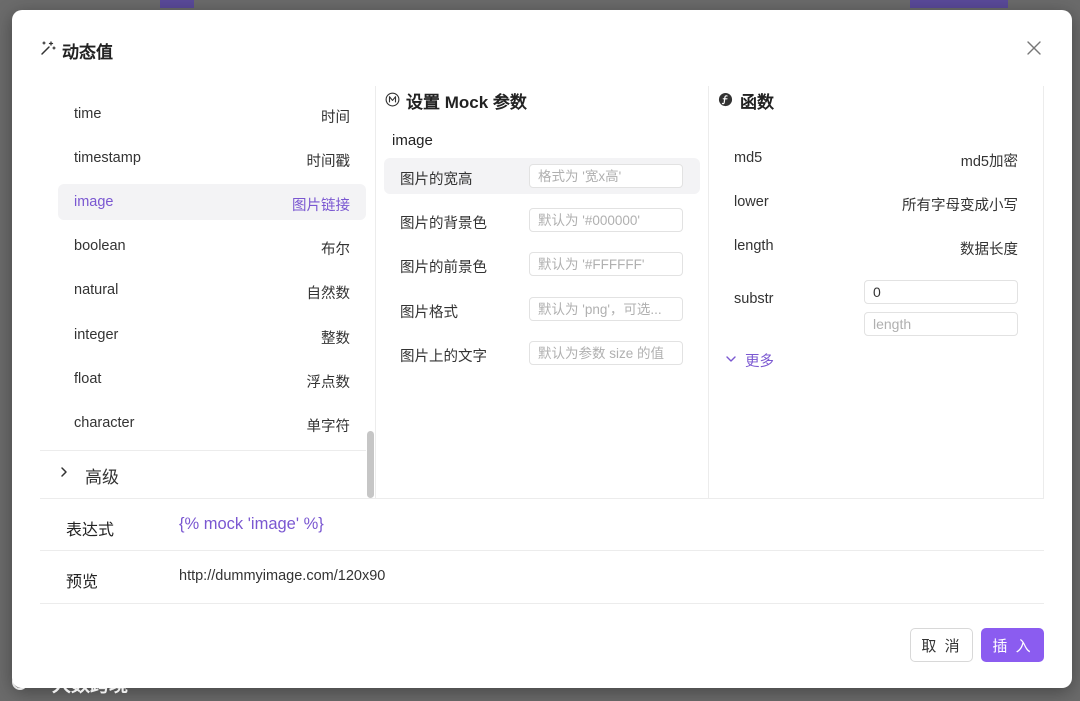 The image size is (1080, 701). Describe the element at coordinates (328, 162) in the screenshot. I see `list-item-label: 时间戳` at that location.